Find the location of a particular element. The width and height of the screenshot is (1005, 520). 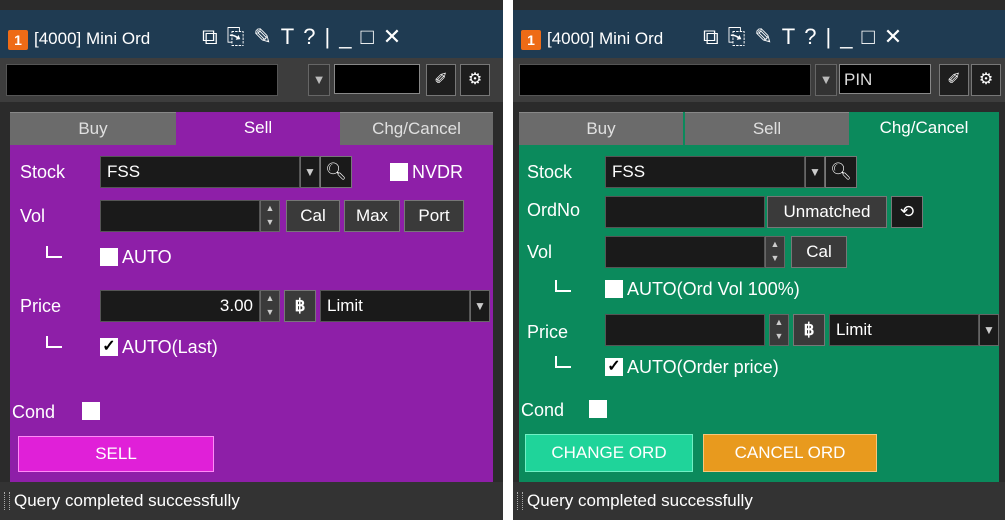

max-button: Max is located at coordinates (372, 216).